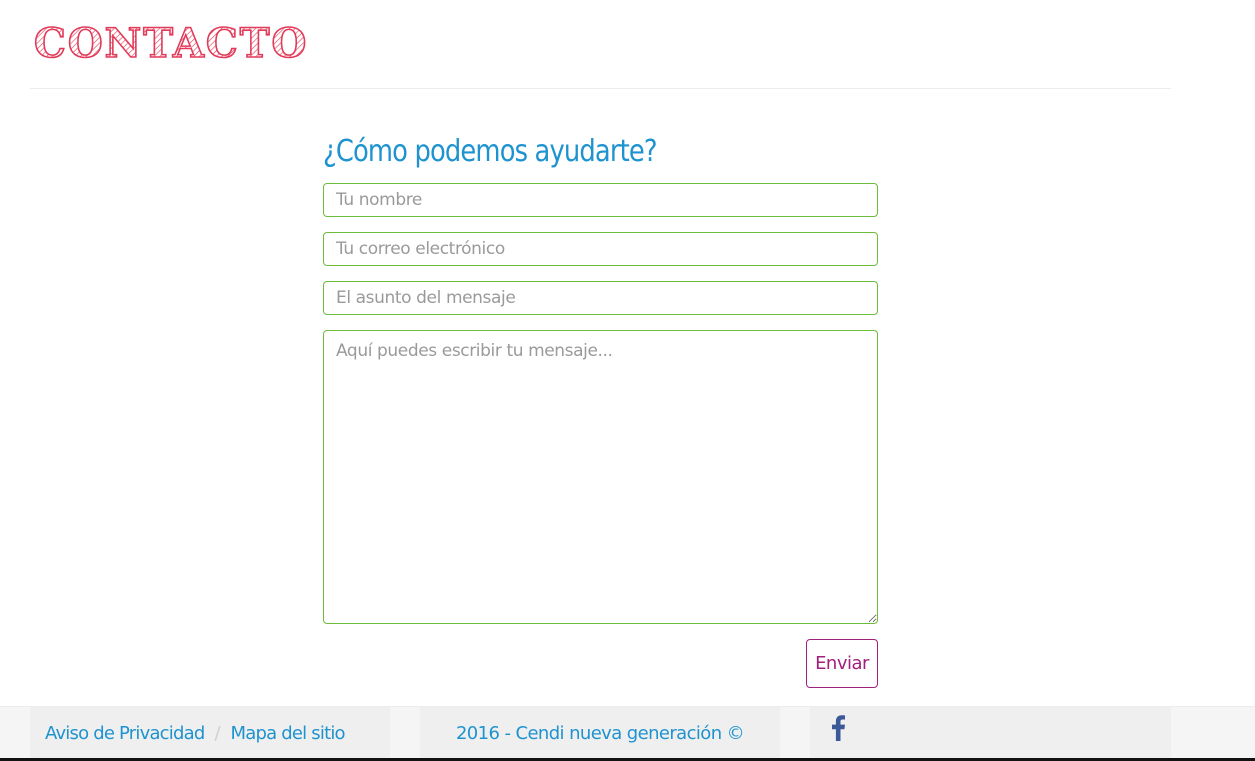 The height and width of the screenshot is (761, 1255). I want to click on contacto-logo: CONTACTO, so click(177, 41).